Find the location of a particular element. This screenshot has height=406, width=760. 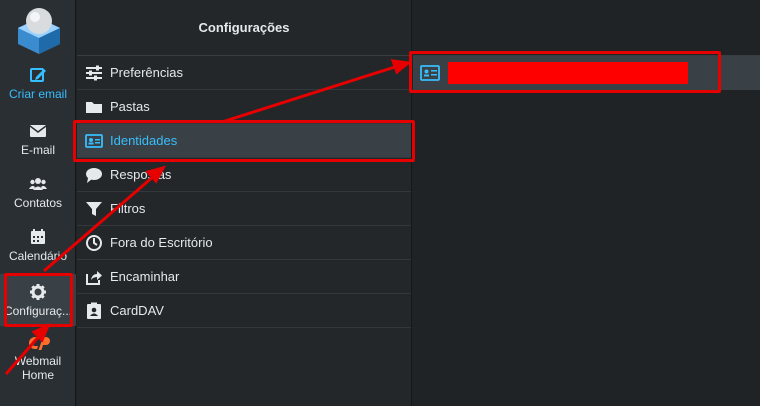

settings-item-label: Respostas is located at coordinates (141, 174).